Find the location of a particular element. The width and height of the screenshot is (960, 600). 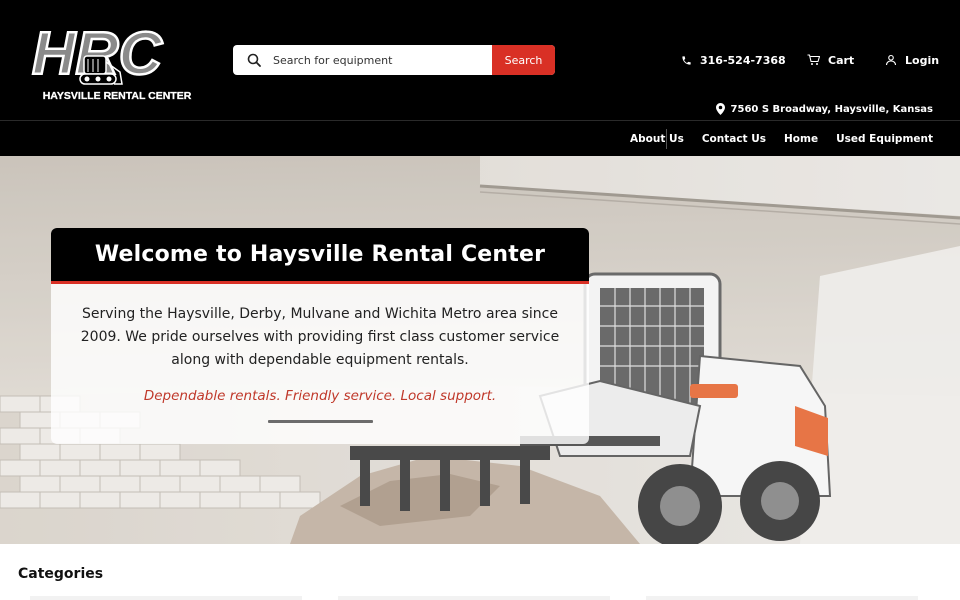

nav-item-contact-us: Contact Us is located at coordinates (734, 139).